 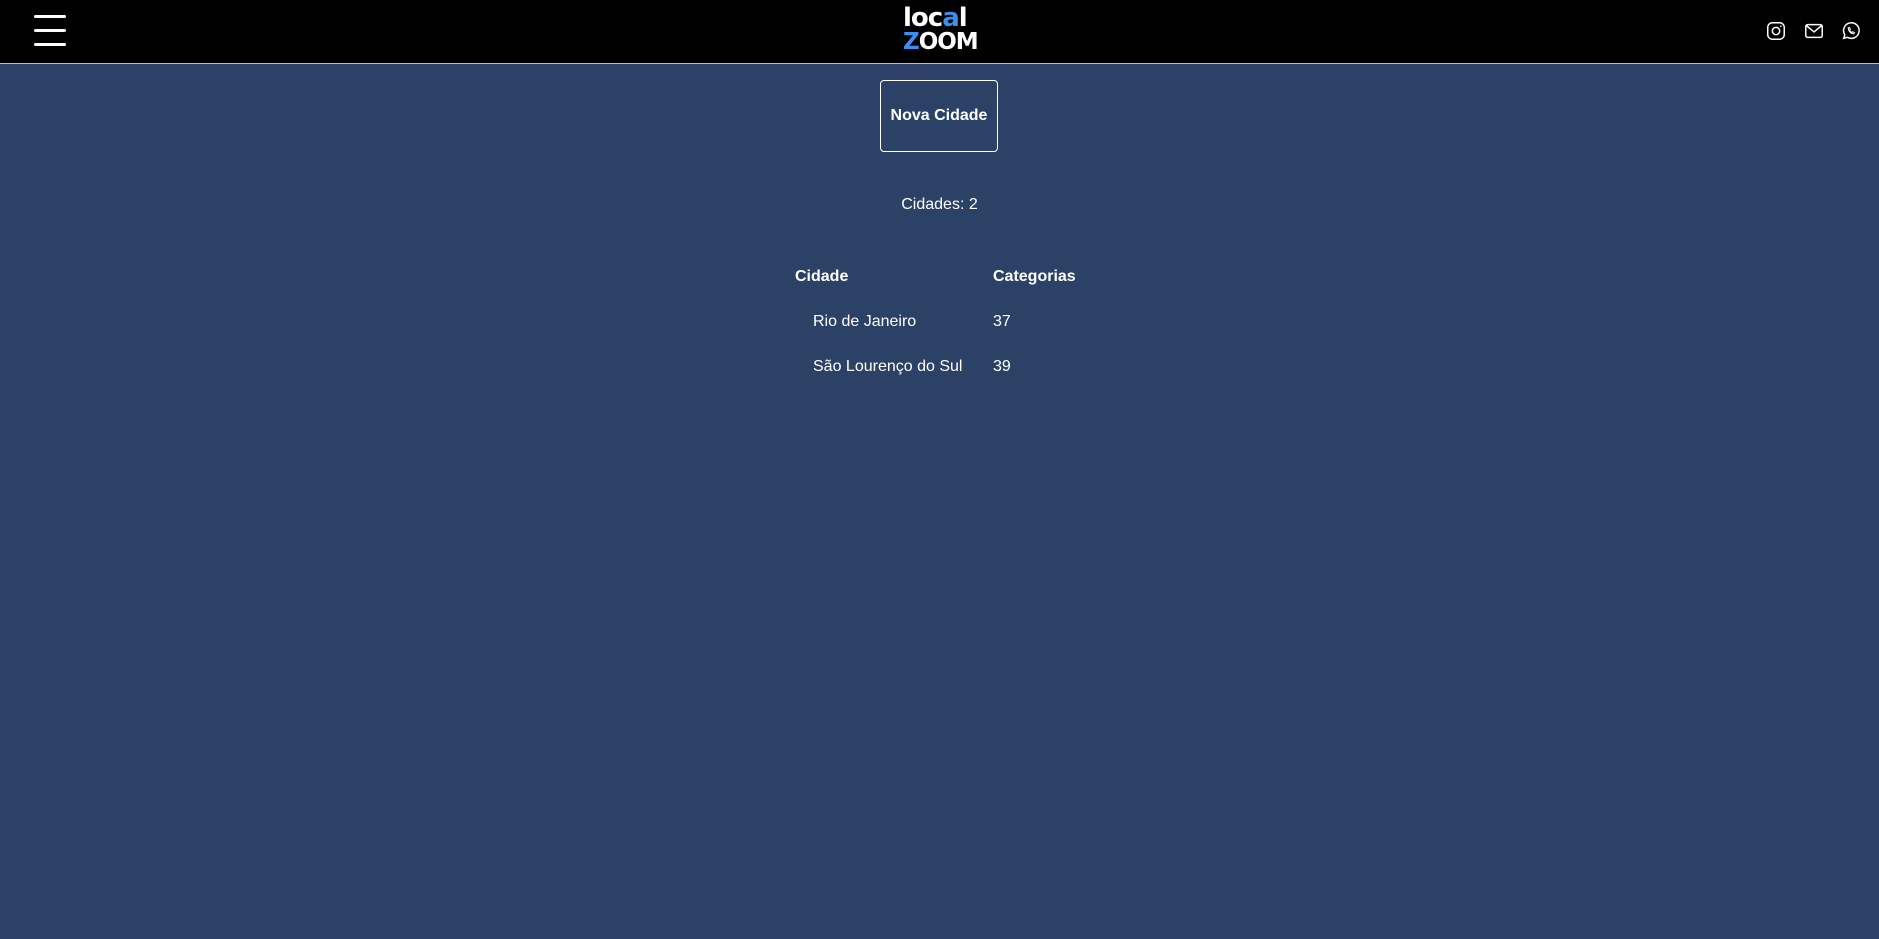 What do you see at coordinates (1851, 31) in the screenshot?
I see `whatsapp-icon` at bounding box center [1851, 31].